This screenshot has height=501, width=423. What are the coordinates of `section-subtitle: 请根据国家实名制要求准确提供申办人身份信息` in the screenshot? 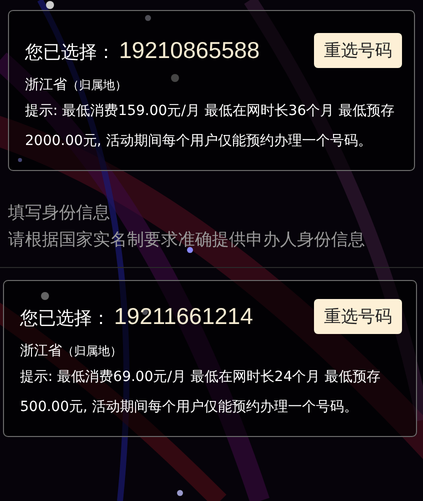 It's located at (187, 240).